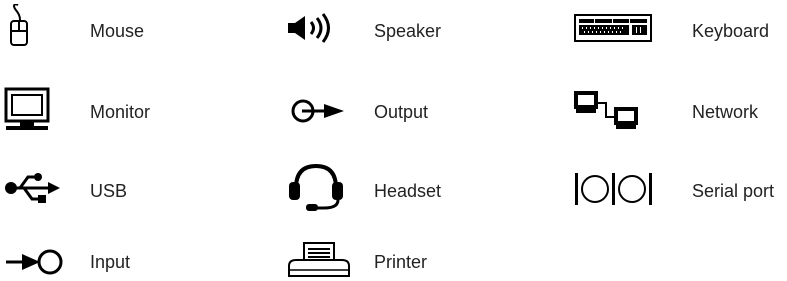  What do you see at coordinates (316, 187) in the screenshot?
I see `headset-icon` at bounding box center [316, 187].